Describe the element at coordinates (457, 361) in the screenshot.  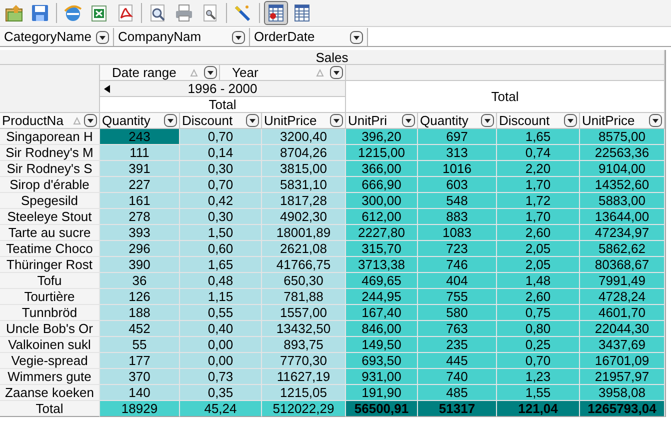
I see `table-cell: 445` at that location.